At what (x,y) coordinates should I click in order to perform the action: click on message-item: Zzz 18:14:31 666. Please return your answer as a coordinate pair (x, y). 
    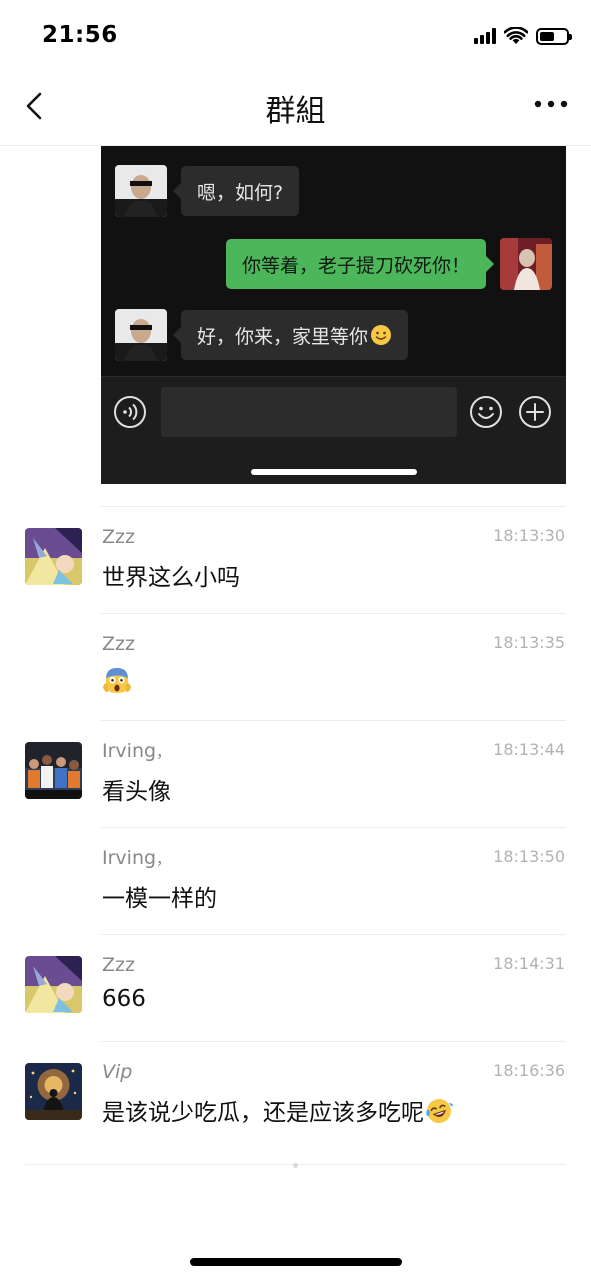
    Looking at the image, I should click on (295, 987).